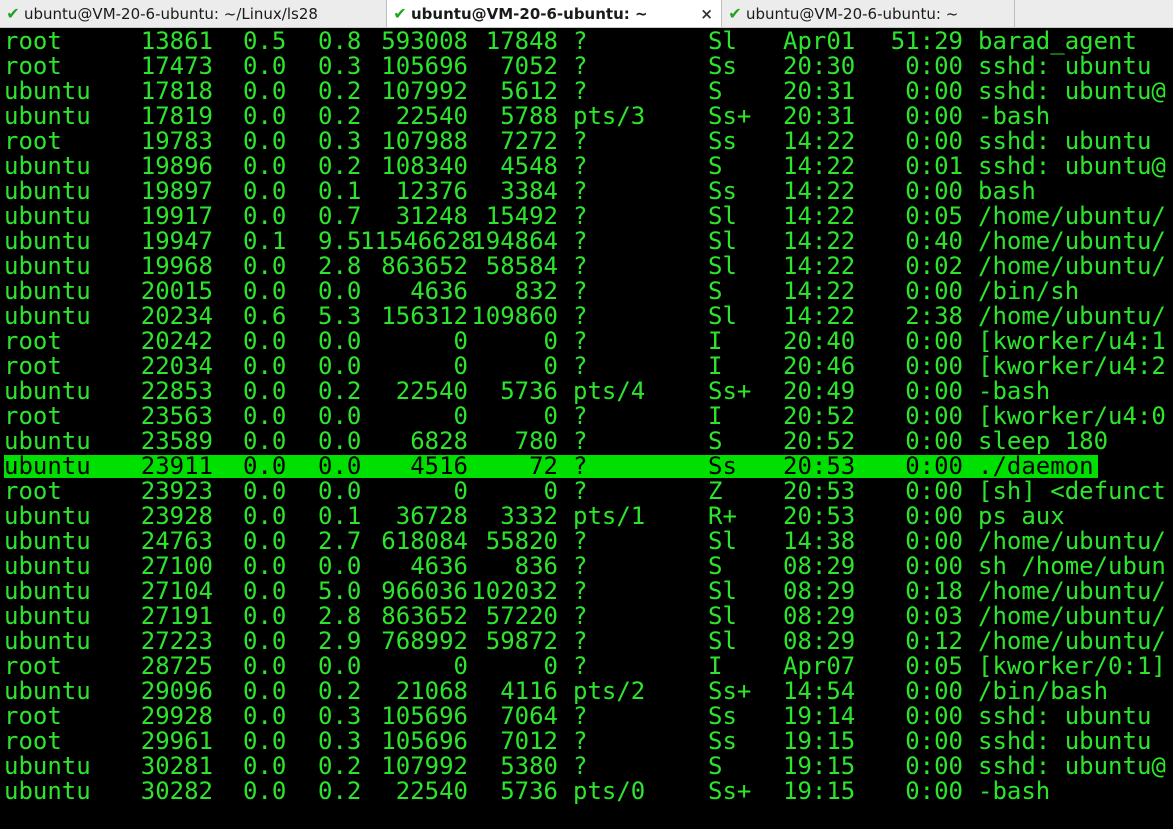 The image size is (1173, 829). What do you see at coordinates (819, 566) in the screenshot?
I see `process-start: 08:29` at bounding box center [819, 566].